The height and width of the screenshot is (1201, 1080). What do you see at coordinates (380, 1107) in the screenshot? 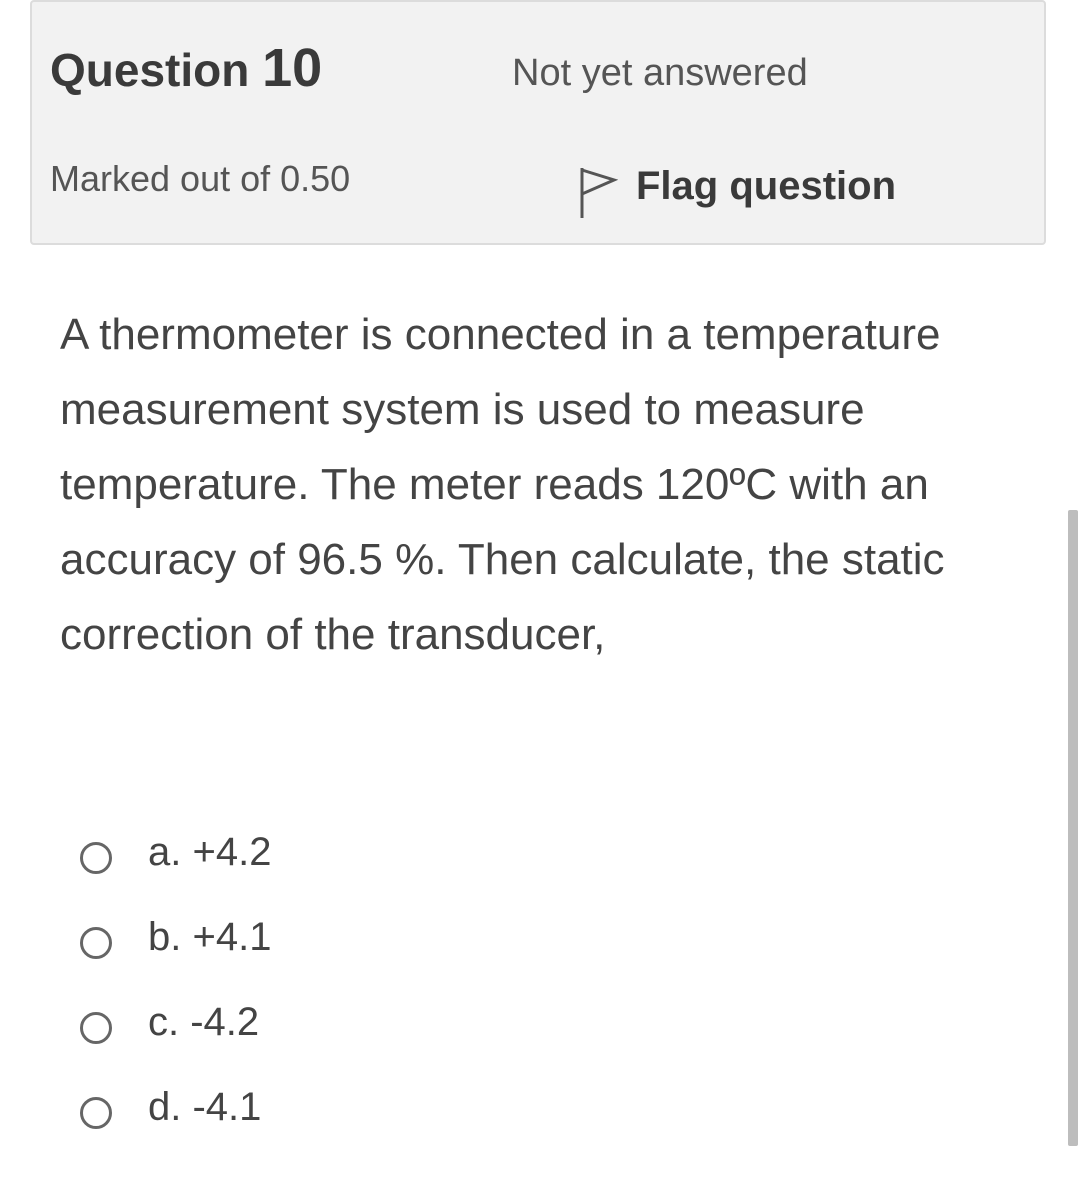
I see `answer-option-d: d. -4.1` at bounding box center [380, 1107].